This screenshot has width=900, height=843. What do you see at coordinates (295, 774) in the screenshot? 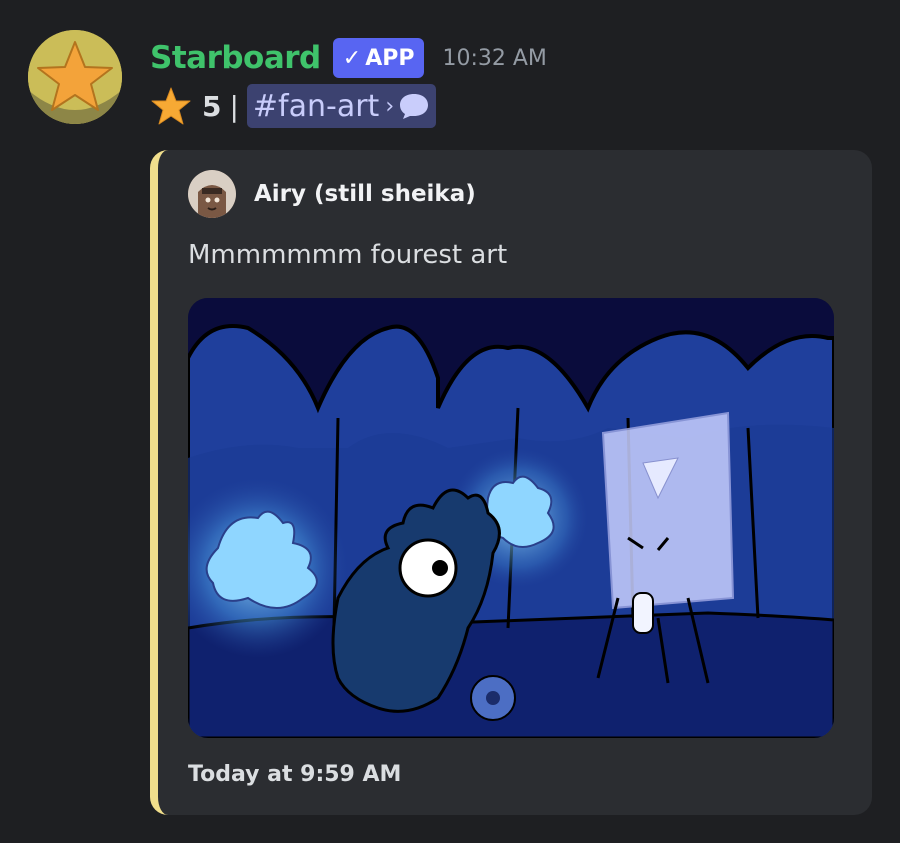
I see `embed-footer-timestamp: Today at 9:59 AM` at bounding box center [295, 774].